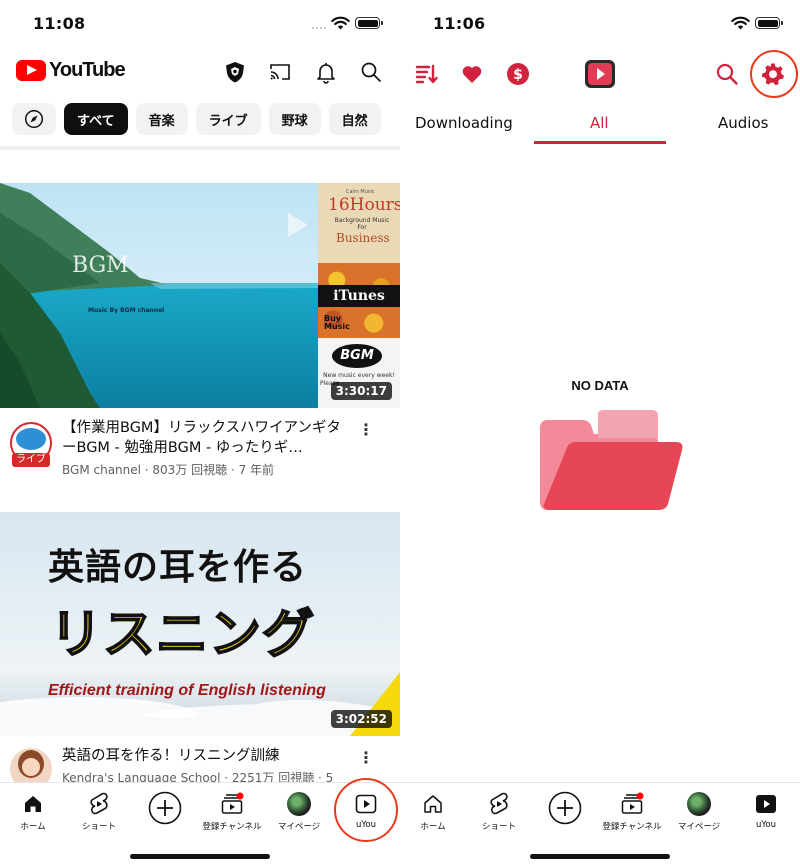  Describe the element at coordinates (294, 119) in the screenshot. I see `chip-baseball: 野球` at that location.